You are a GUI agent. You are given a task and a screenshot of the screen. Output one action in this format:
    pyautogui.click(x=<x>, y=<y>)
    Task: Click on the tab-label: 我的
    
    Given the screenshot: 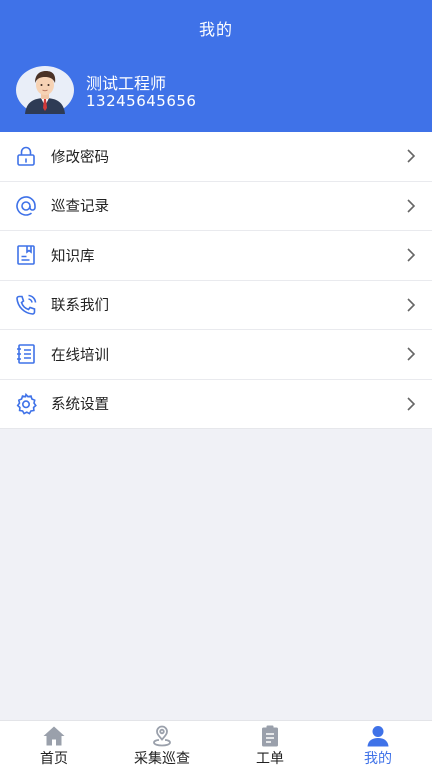 What is the action you would take?
    pyautogui.click(x=378, y=759)
    